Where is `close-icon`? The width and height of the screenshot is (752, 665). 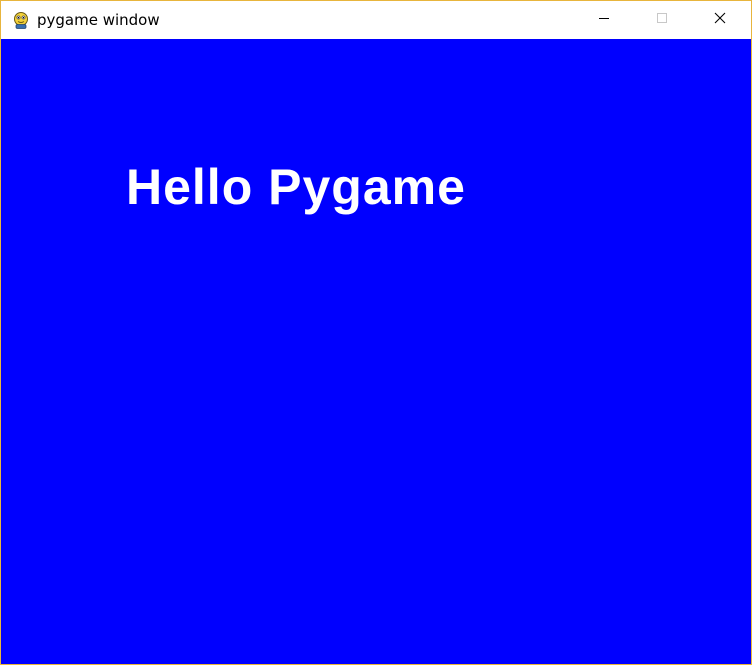
close-icon is located at coordinates (720, 20).